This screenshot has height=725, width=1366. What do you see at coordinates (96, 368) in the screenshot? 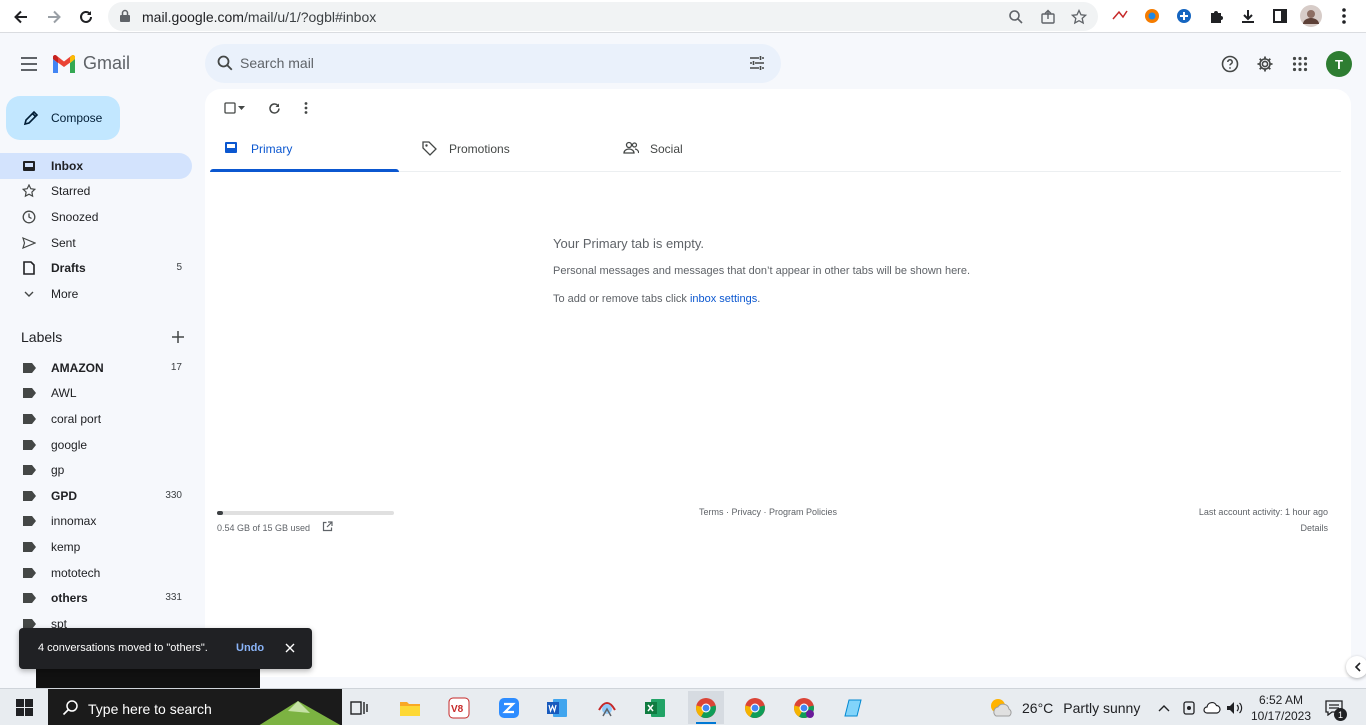
I see `sidebar-label-amazon: AMAZON 17` at bounding box center [96, 368].